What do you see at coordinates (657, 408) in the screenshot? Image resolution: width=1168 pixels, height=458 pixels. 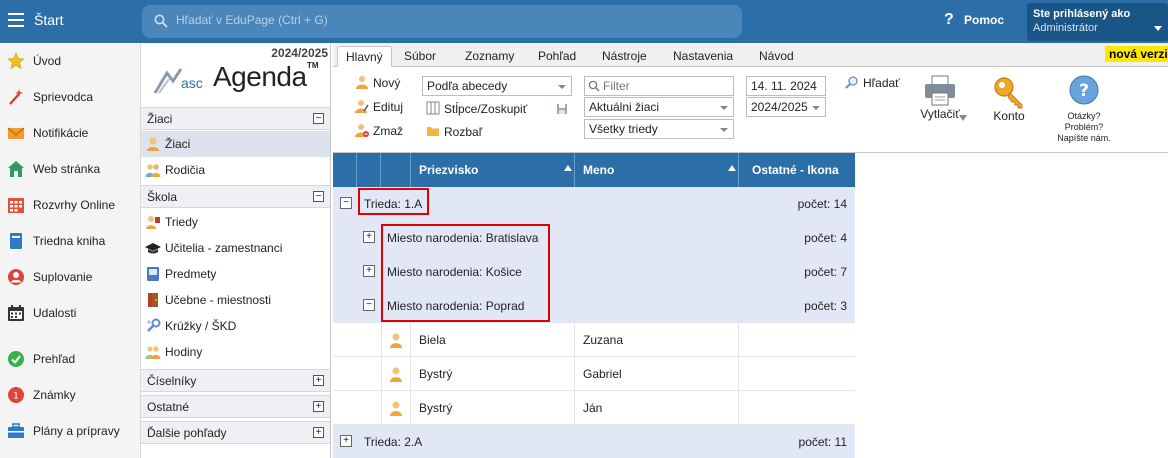 I see `name-cell: Ján` at bounding box center [657, 408].